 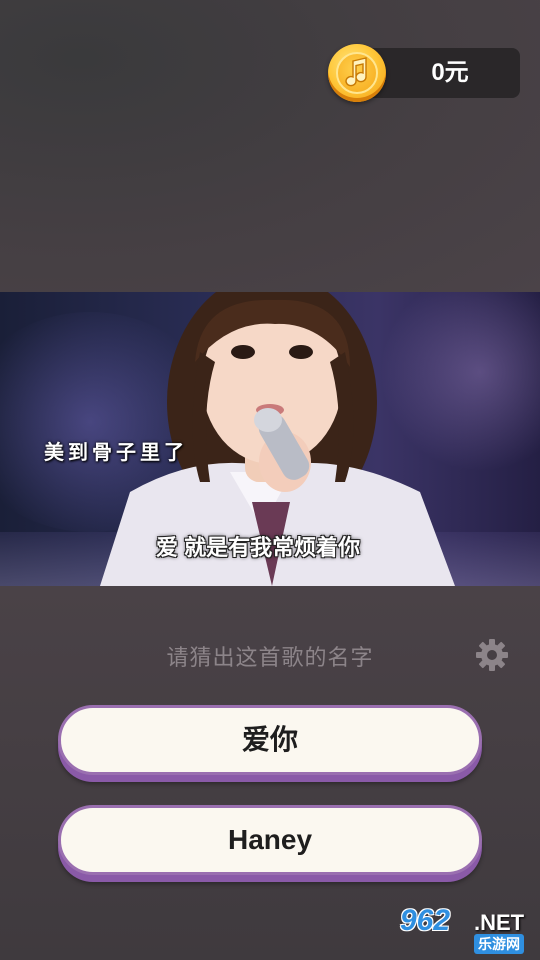 I want to click on music-note-coin-icon, so click(x=357, y=73).